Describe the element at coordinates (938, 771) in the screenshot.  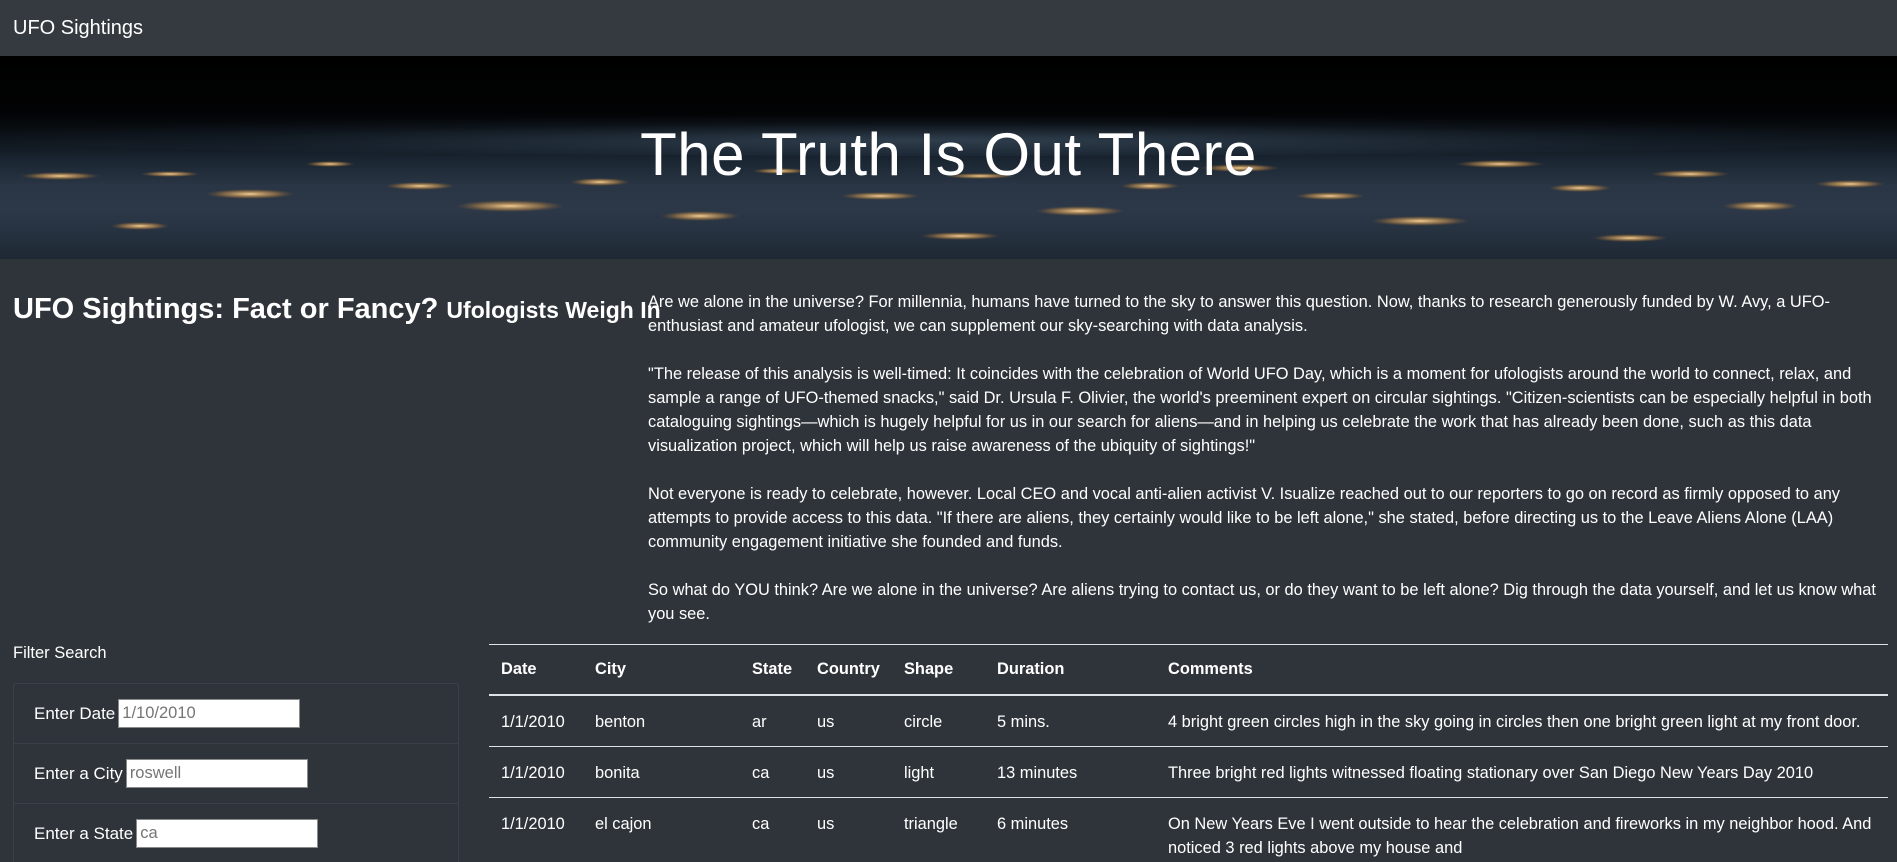
I see `cell-shape: light` at that location.